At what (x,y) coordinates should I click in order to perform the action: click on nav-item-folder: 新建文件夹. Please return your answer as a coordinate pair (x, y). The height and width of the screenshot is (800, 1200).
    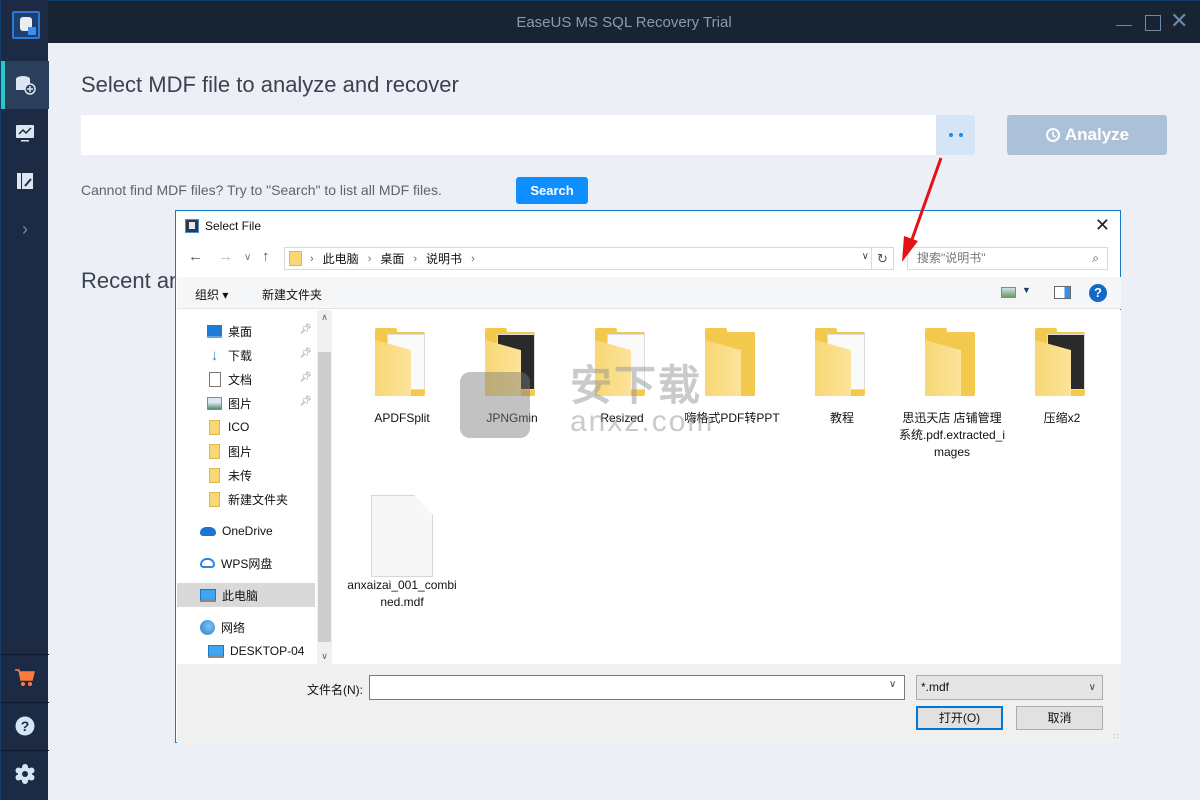
    Looking at the image, I should click on (246, 499).